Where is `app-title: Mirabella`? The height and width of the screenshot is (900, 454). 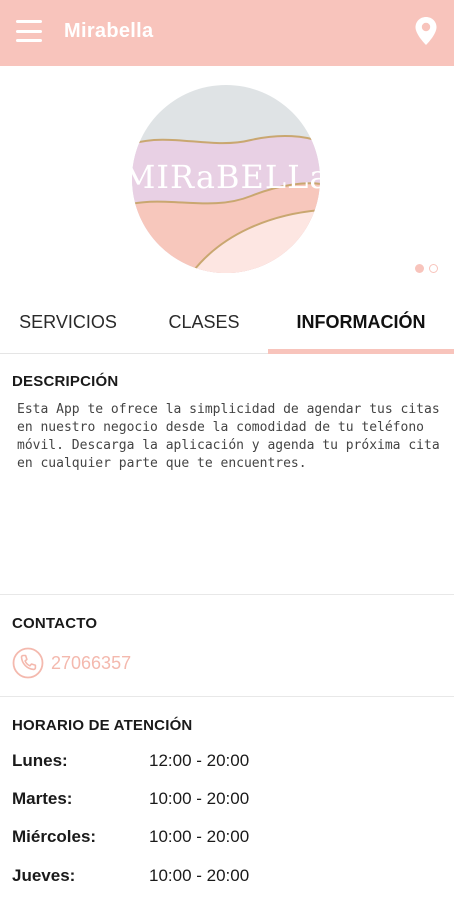 app-title: Mirabella is located at coordinates (109, 31).